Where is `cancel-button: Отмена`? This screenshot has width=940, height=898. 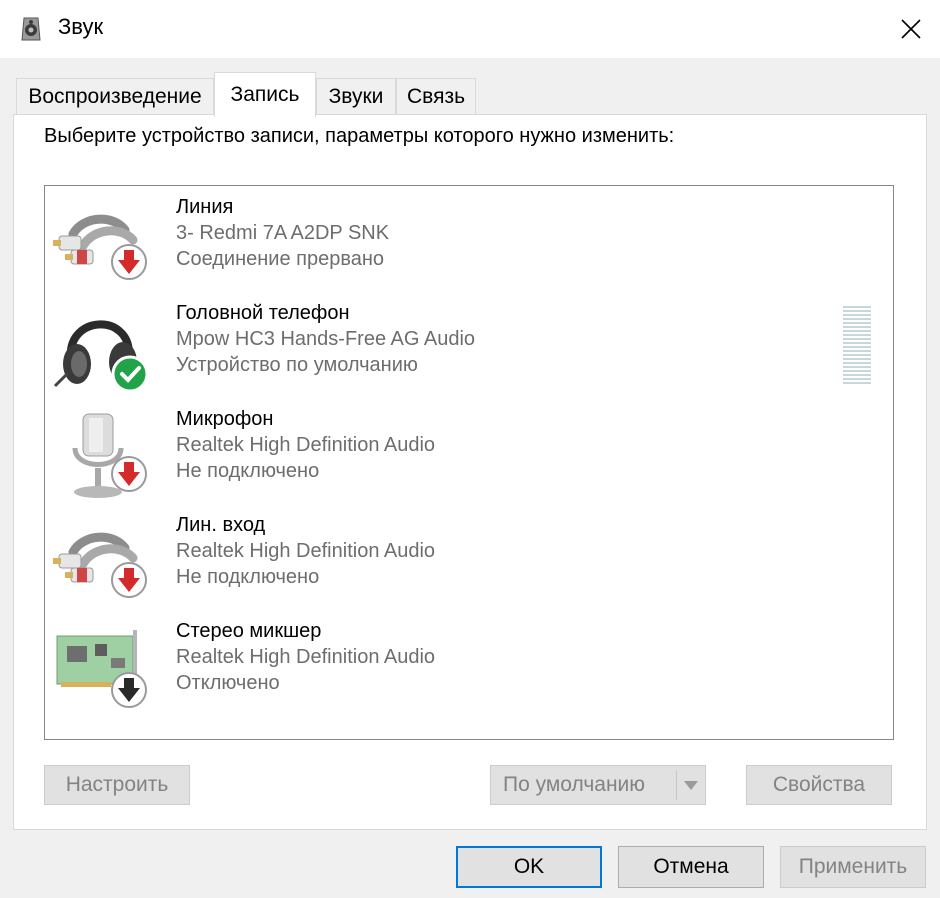
cancel-button: Отмена is located at coordinates (691, 867).